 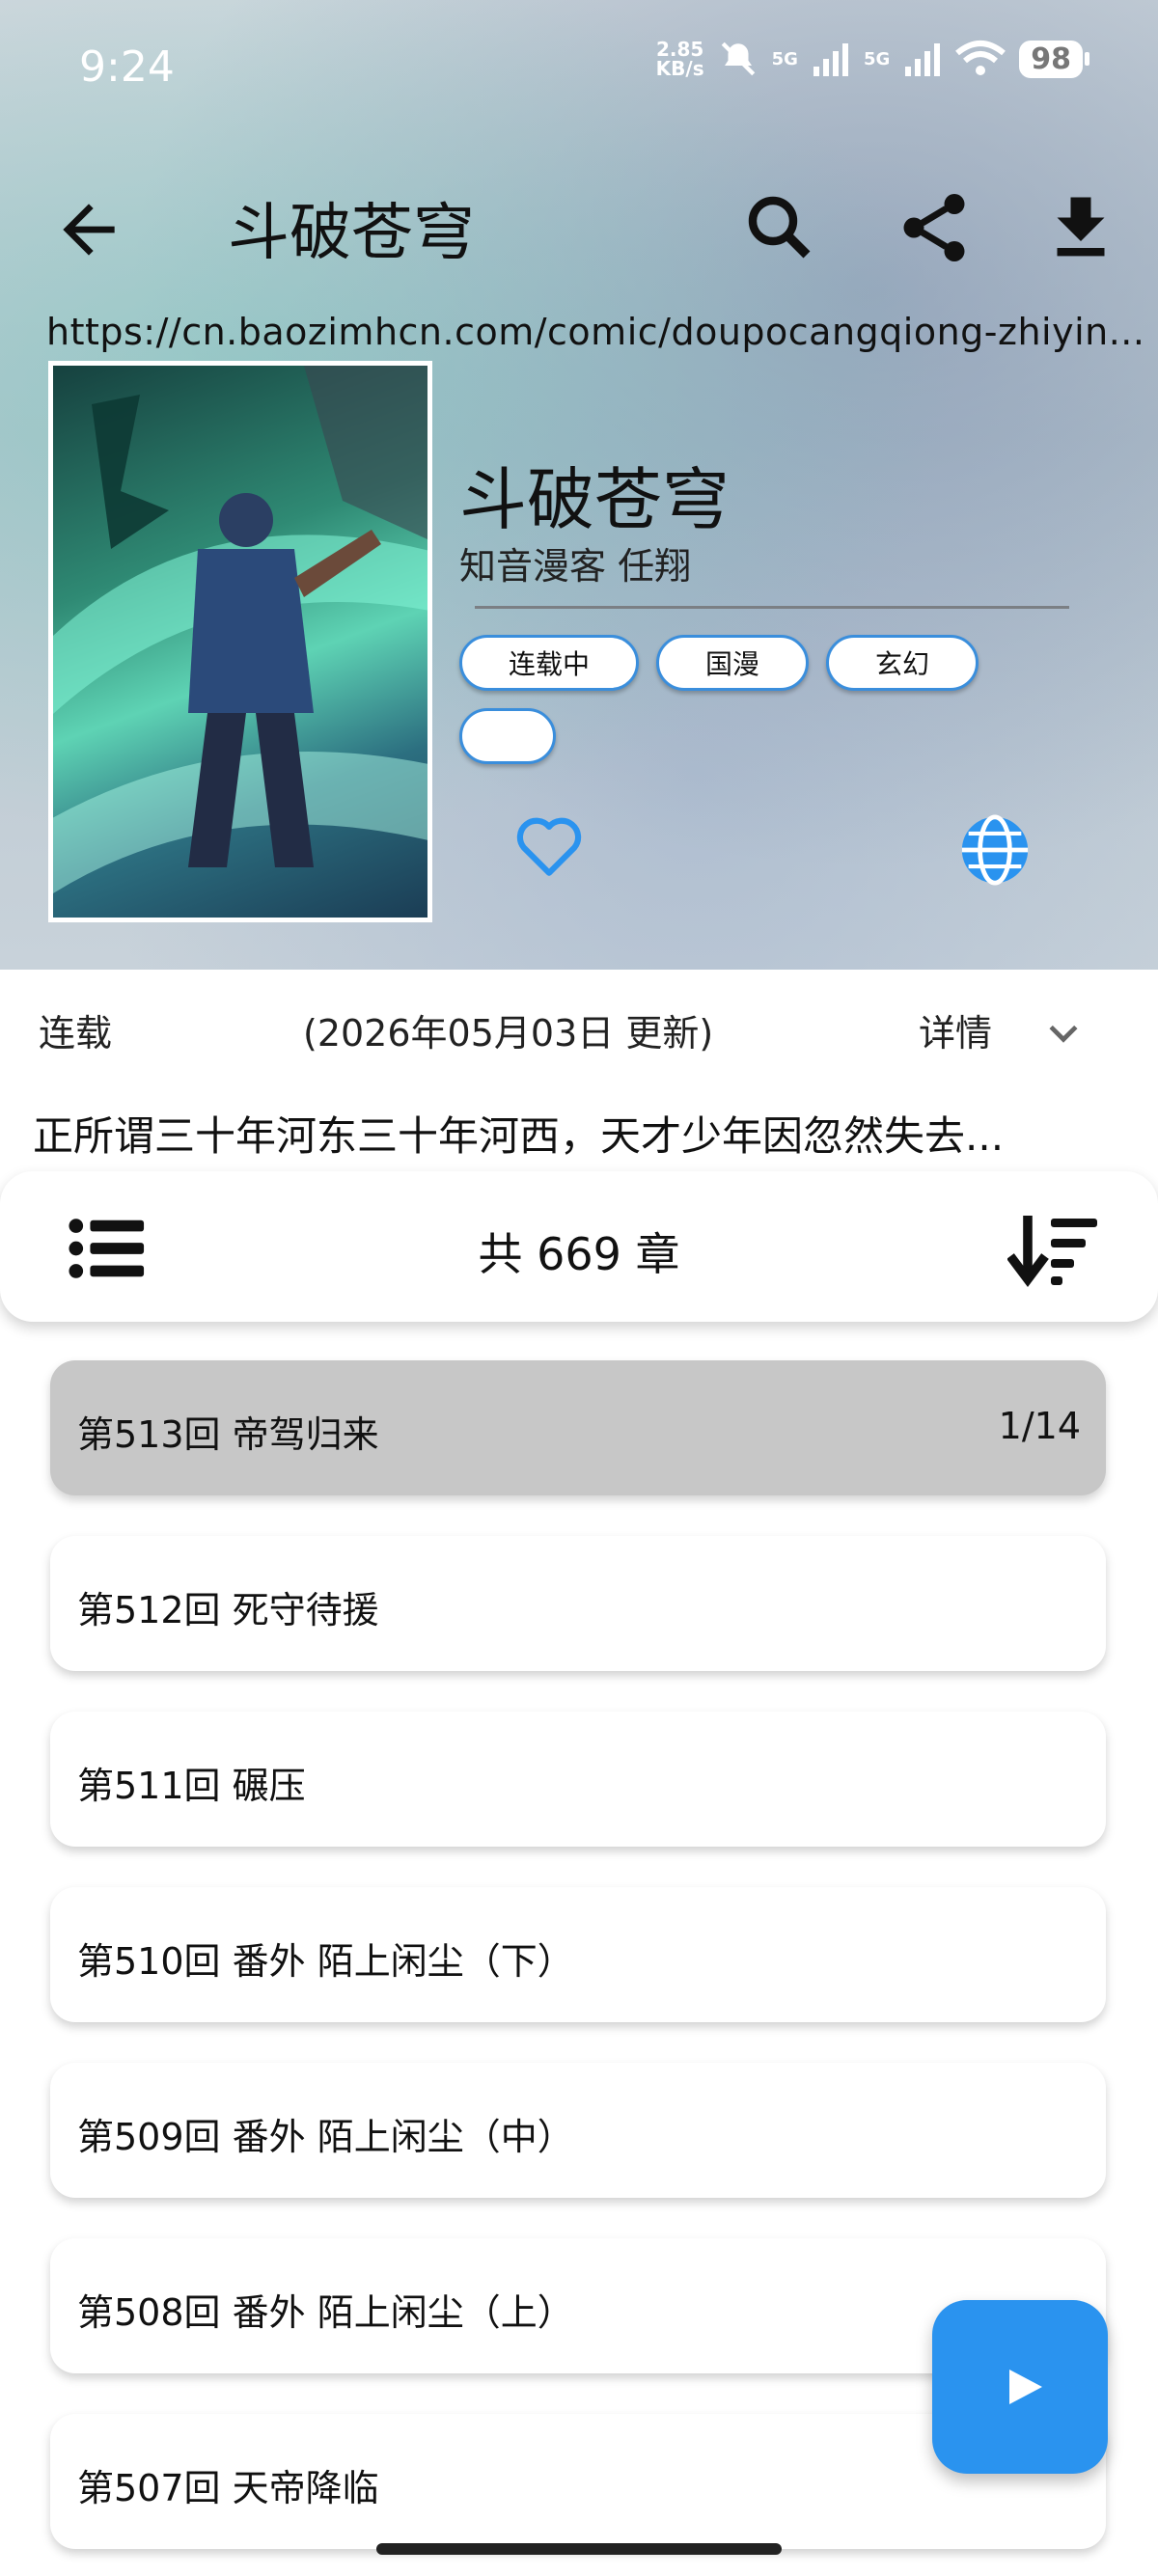 I want to click on chapter-count: 共 669 章, so click(x=579, y=1254).